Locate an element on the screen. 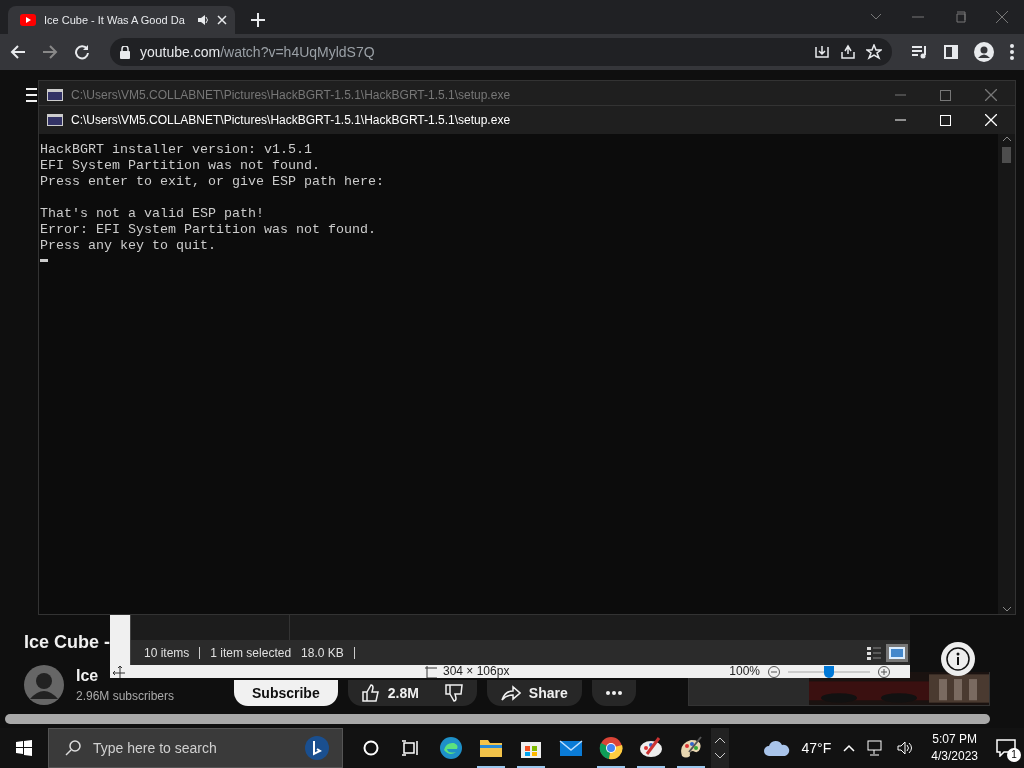  reload-icon is located at coordinates (82, 52).